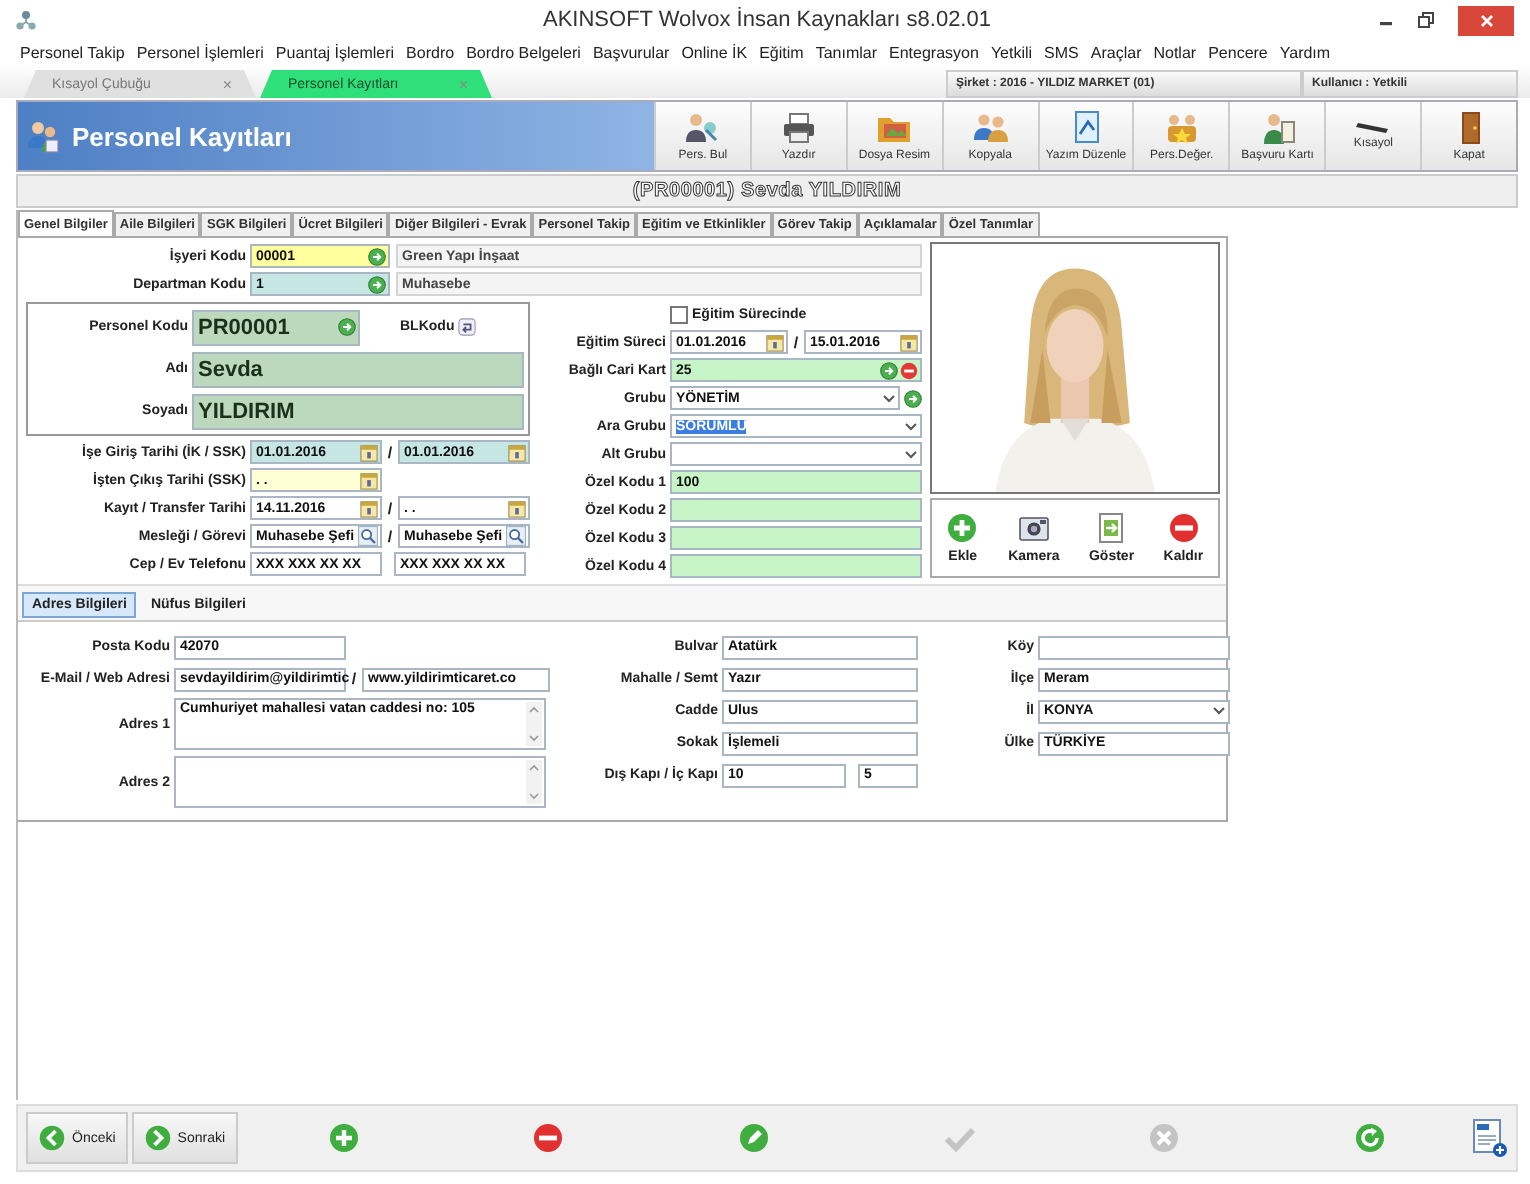  I want to click on arrow-right-icon, so click(157, 1138).